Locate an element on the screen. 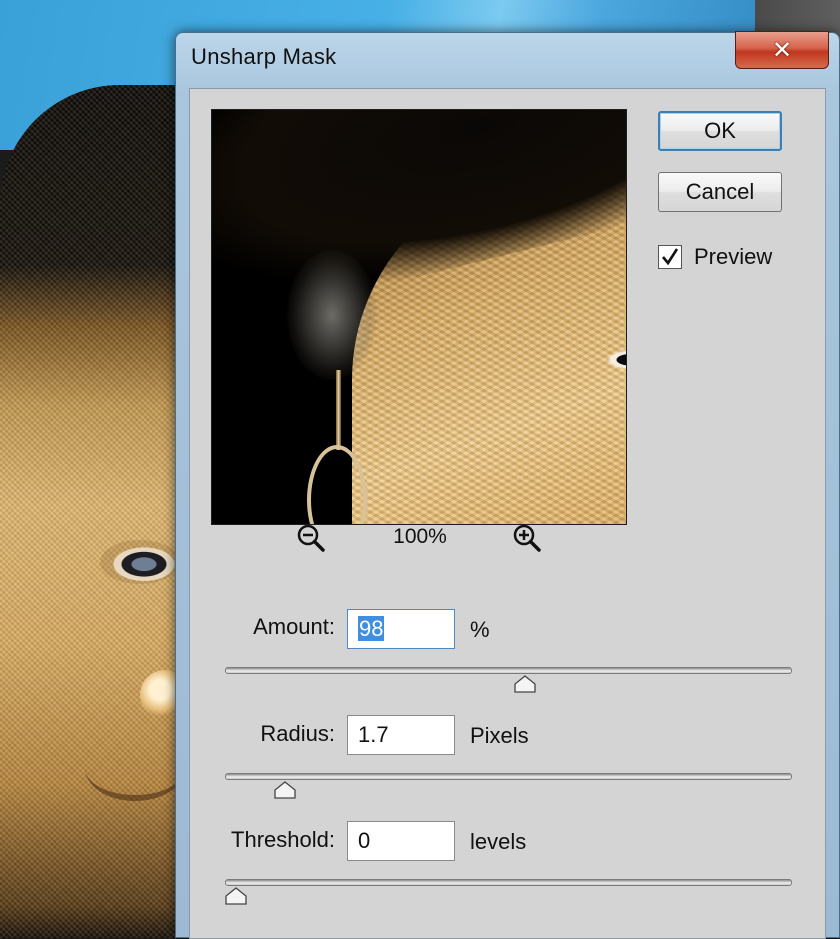 This screenshot has height=939, width=840. amount-slider-thumb is located at coordinates (525, 684).